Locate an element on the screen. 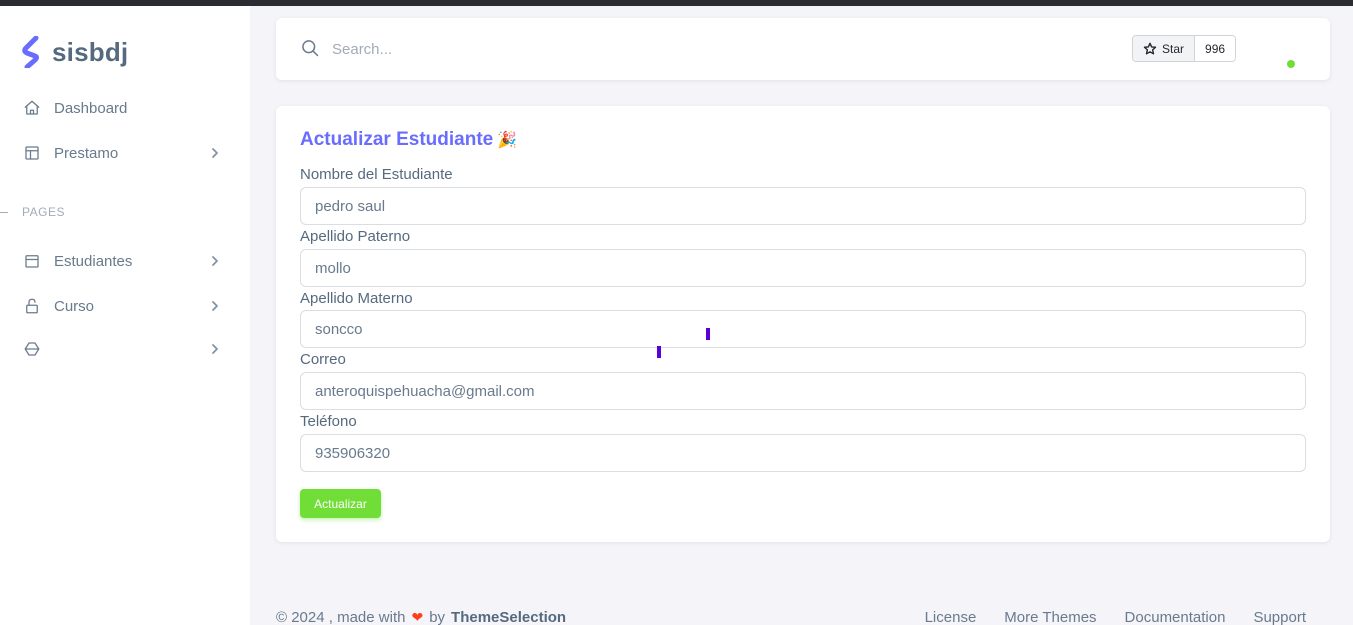 Image resolution: width=1353 pixels, height=625 pixels. heart-icon: ❤ is located at coordinates (417, 617).